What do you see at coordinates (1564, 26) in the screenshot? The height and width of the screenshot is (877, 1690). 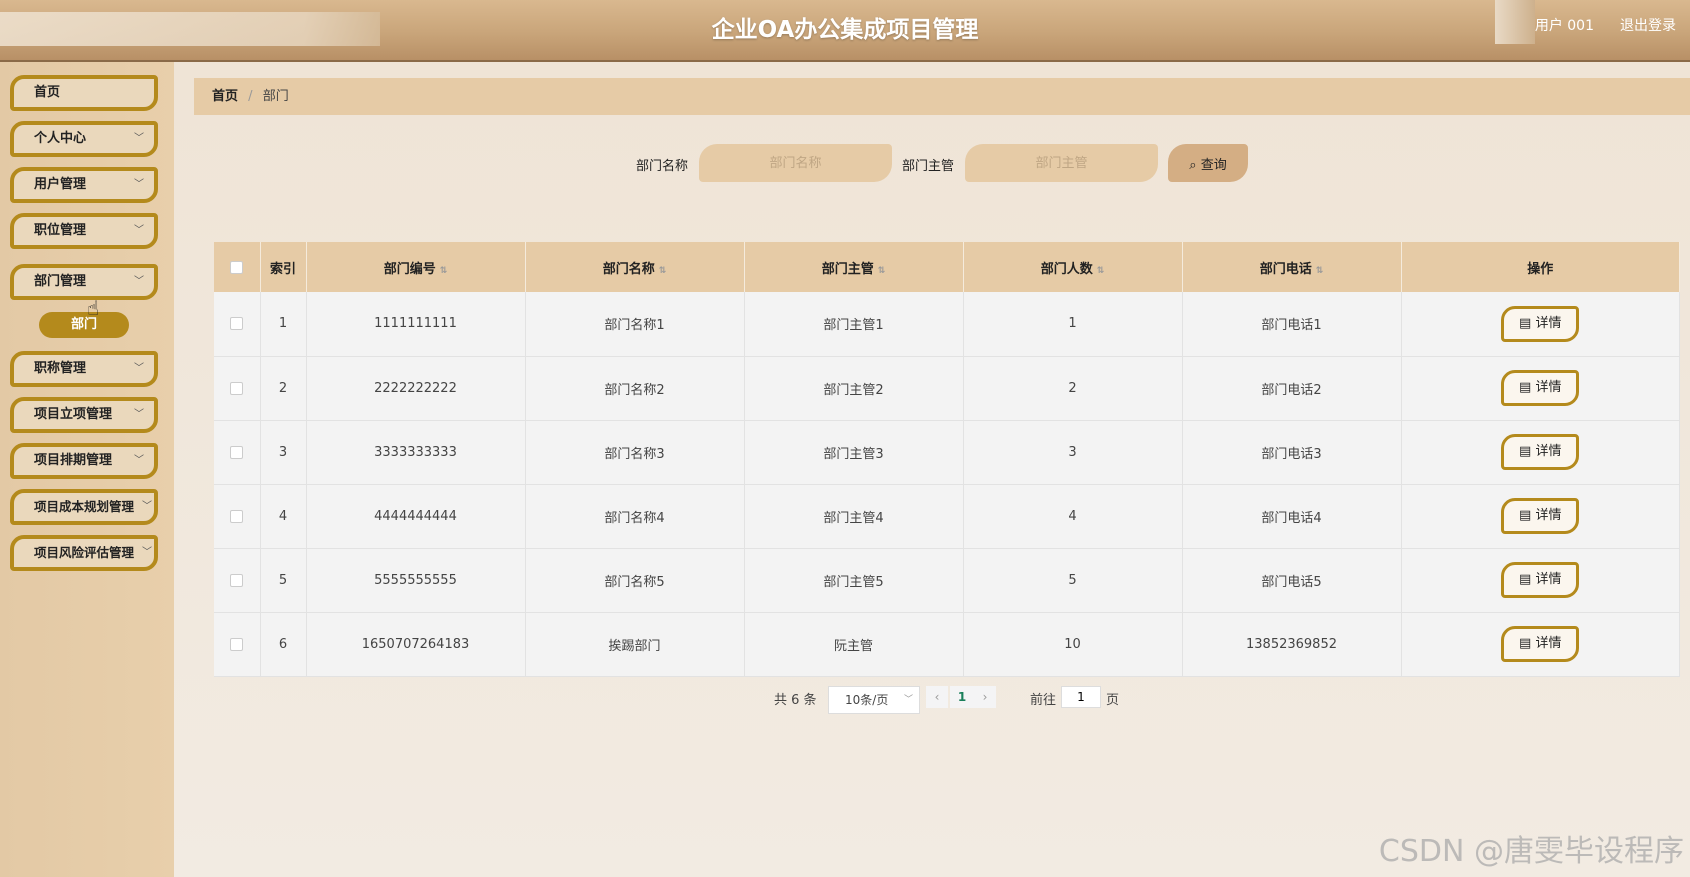 I see `current-user: 用户 001` at bounding box center [1564, 26].